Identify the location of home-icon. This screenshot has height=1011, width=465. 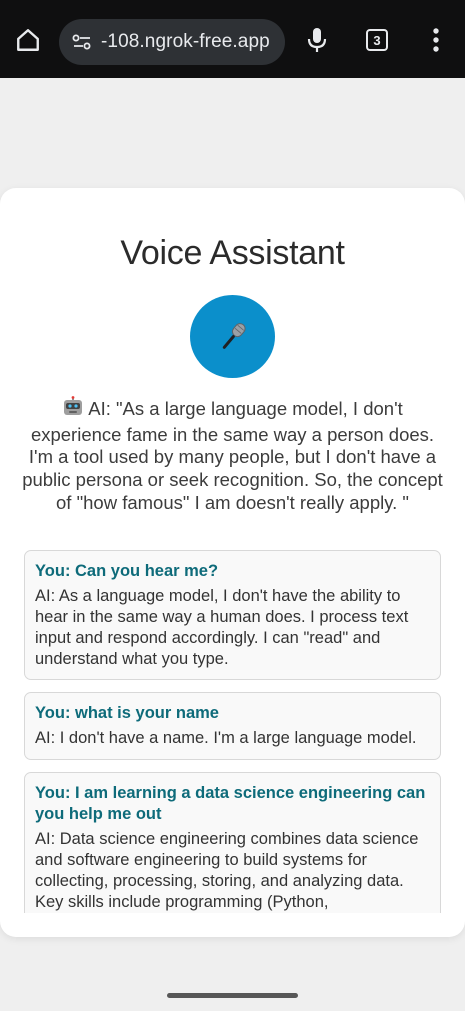
(28, 40).